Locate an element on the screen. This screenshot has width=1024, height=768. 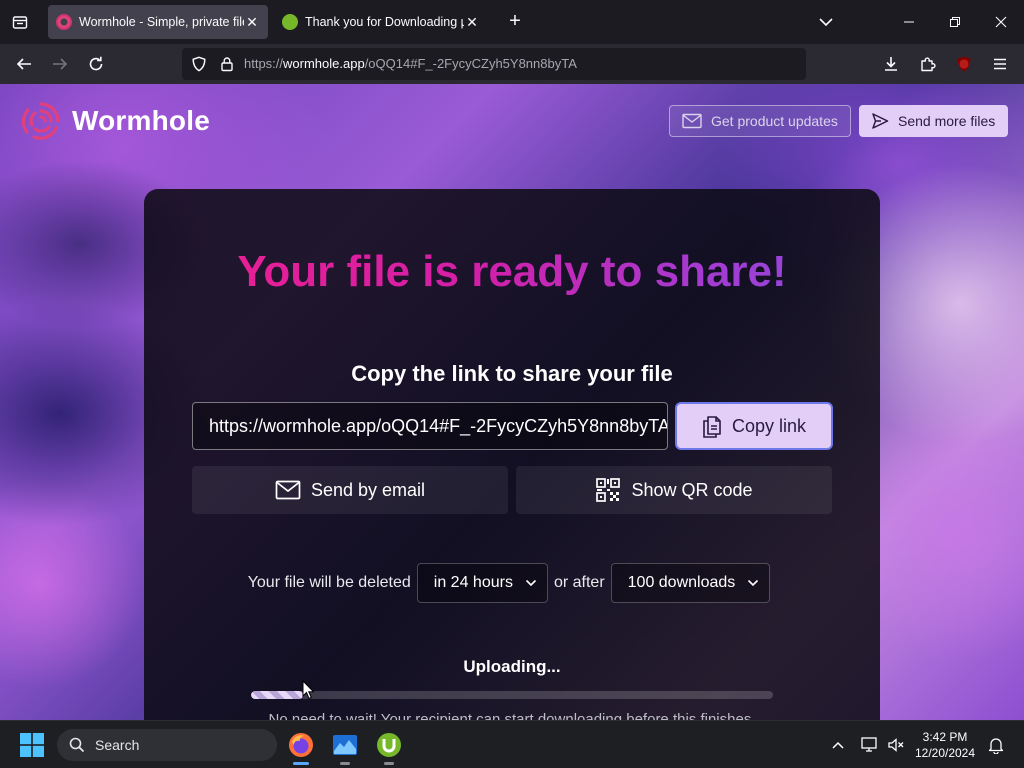
utorrent-icon is located at coordinates (389, 745).